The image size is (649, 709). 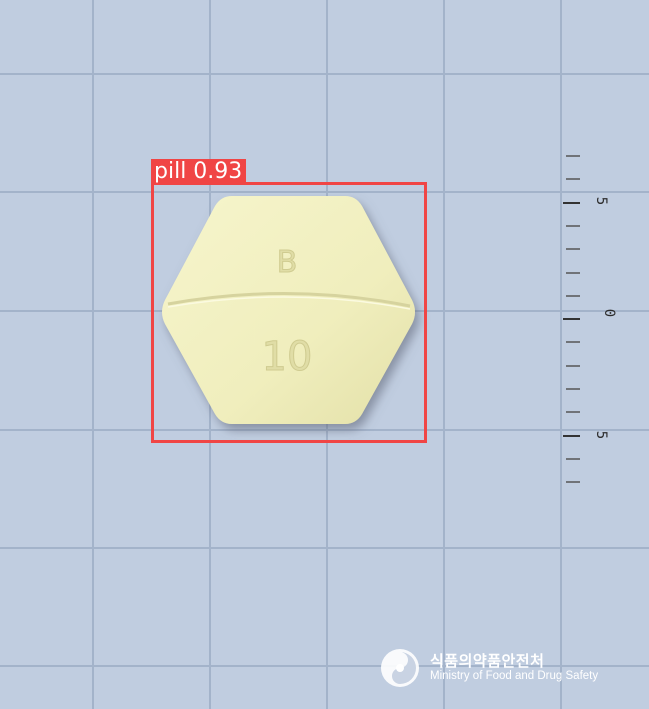 What do you see at coordinates (487, 661) in the screenshot?
I see `watermark-korean-text: 식품의약품안전처` at bounding box center [487, 661].